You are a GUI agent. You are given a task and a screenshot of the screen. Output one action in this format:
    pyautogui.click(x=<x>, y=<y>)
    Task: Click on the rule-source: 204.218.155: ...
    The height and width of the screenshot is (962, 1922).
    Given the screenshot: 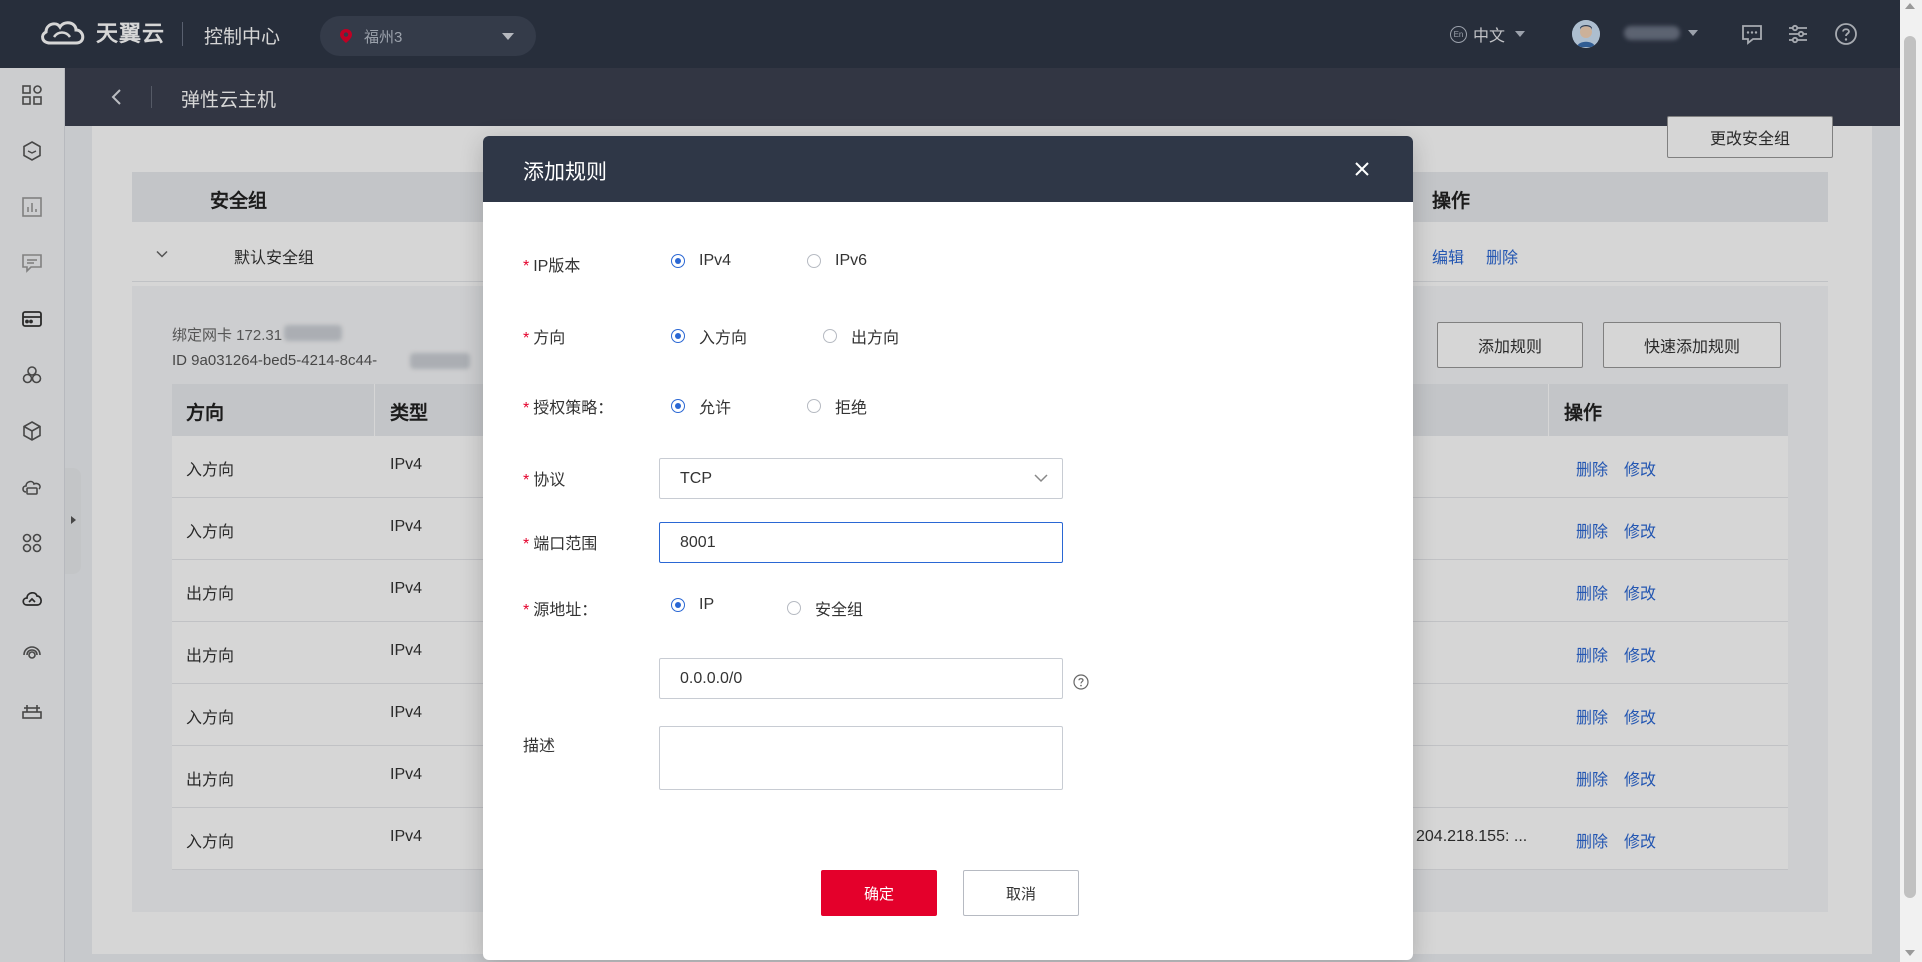 What is the action you would take?
    pyautogui.click(x=1472, y=836)
    